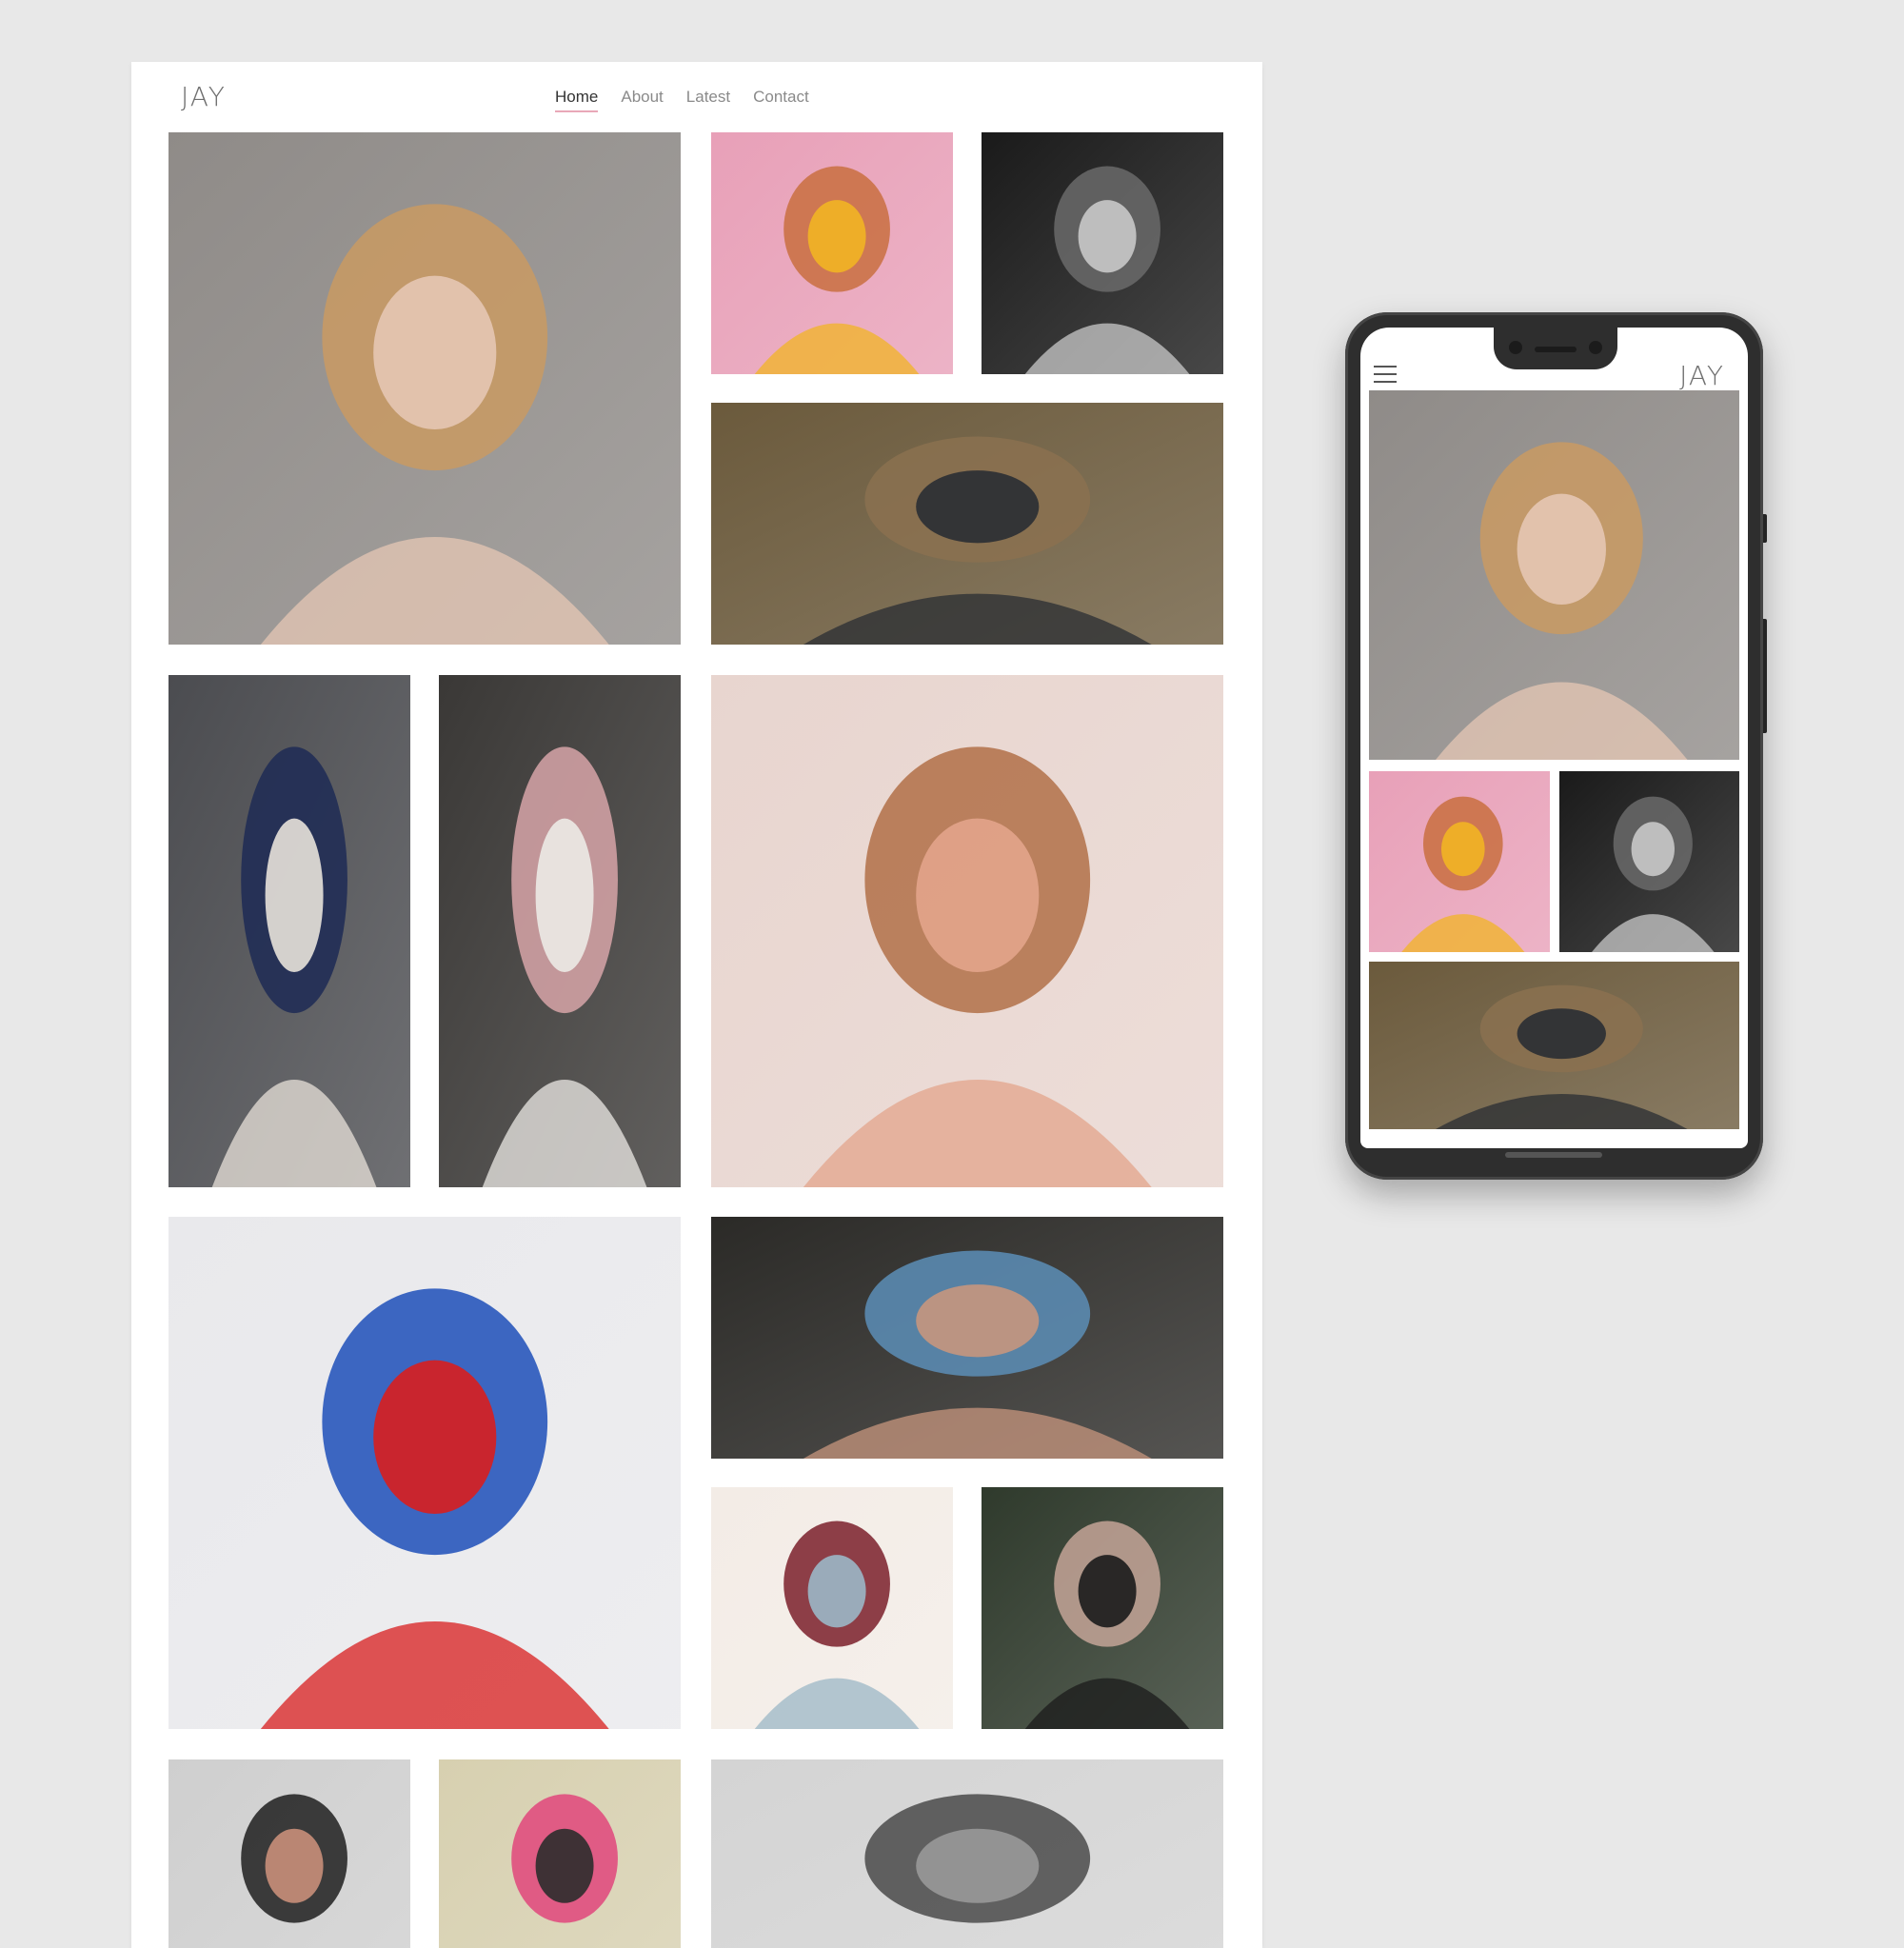 This screenshot has width=1904, height=1948. I want to click on phone-mockup: JAY, so click(1554, 746).